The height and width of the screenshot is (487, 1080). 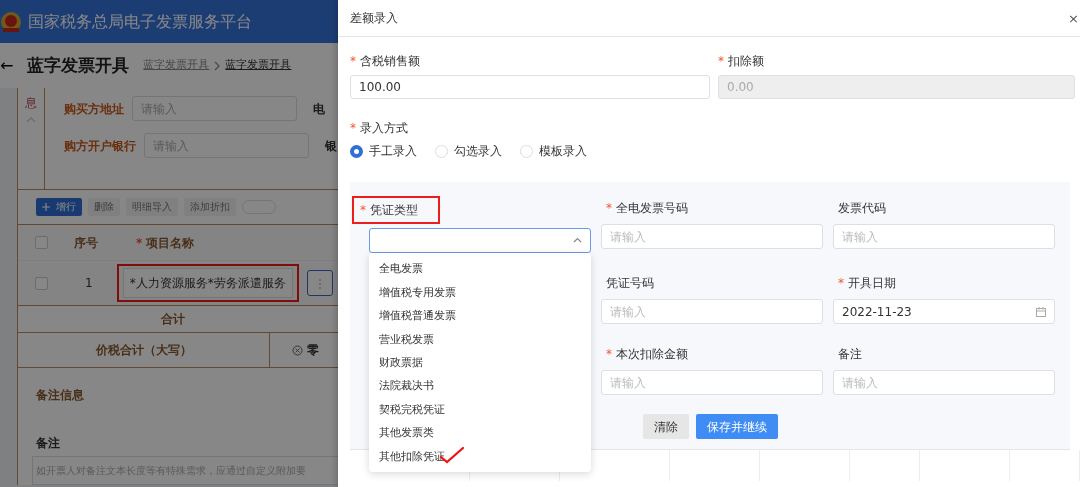 What do you see at coordinates (480, 240) in the screenshot?
I see `select-field` at bounding box center [480, 240].